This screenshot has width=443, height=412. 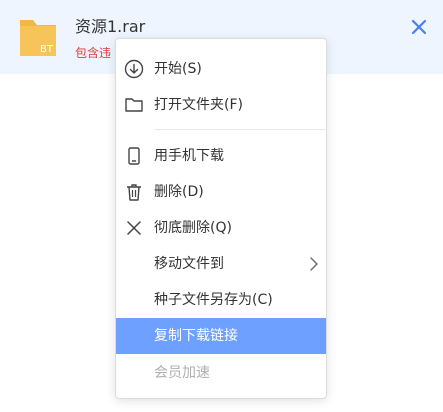 What do you see at coordinates (221, 69) in the screenshot?
I see `menu-item-start: 开始(S)` at bounding box center [221, 69].